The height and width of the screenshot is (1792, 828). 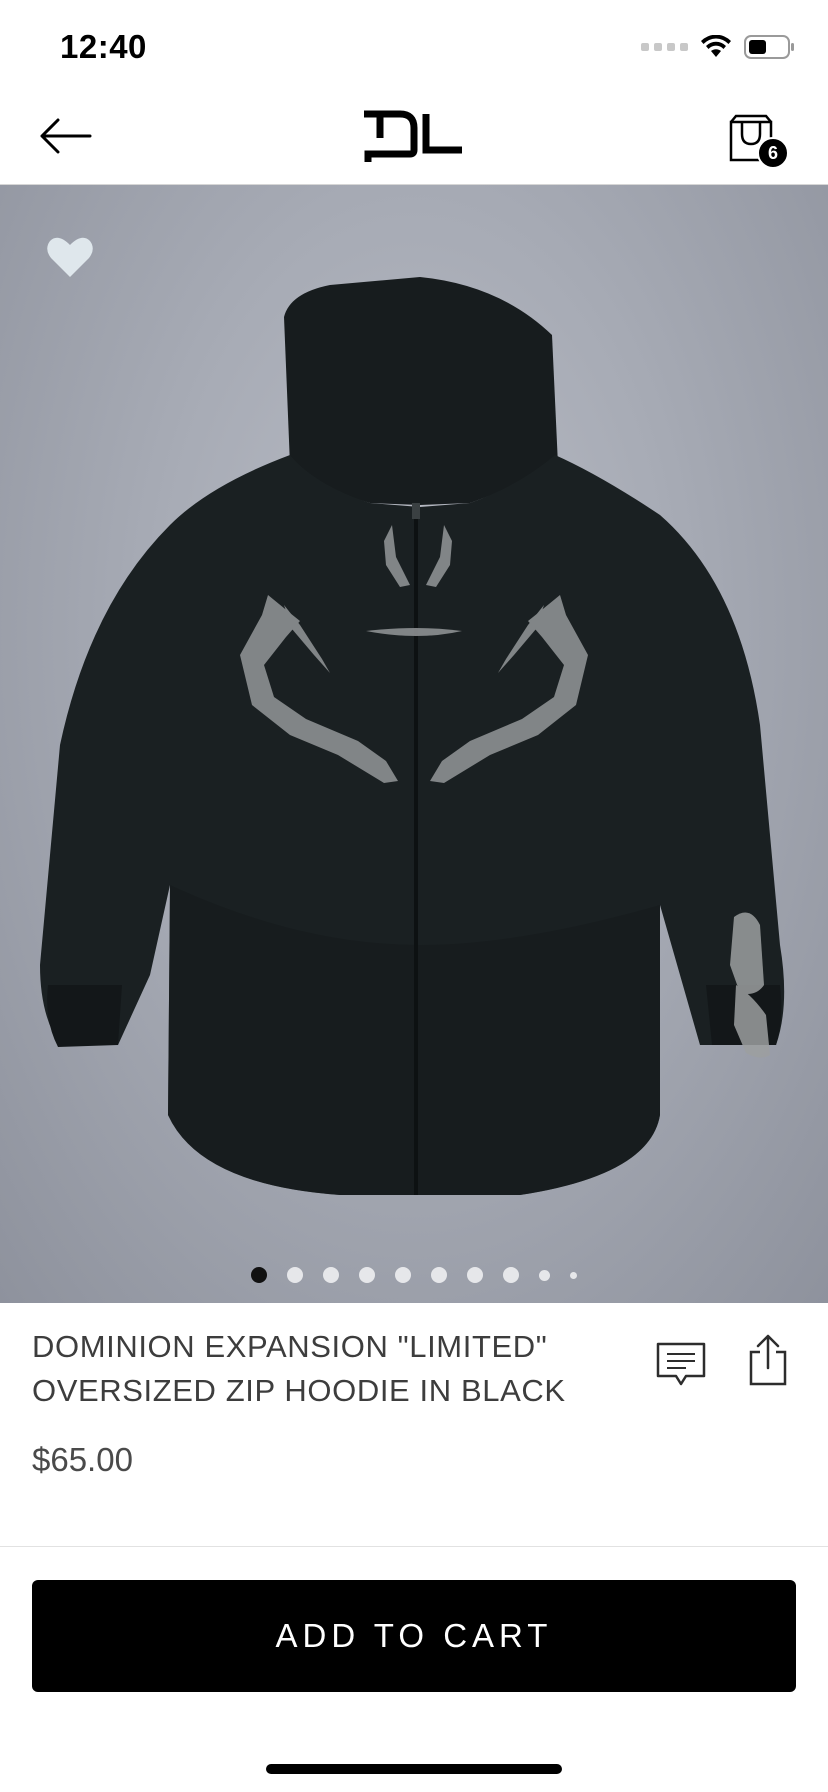 What do you see at coordinates (414, 1546) in the screenshot?
I see `divider` at bounding box center [414, 1546].